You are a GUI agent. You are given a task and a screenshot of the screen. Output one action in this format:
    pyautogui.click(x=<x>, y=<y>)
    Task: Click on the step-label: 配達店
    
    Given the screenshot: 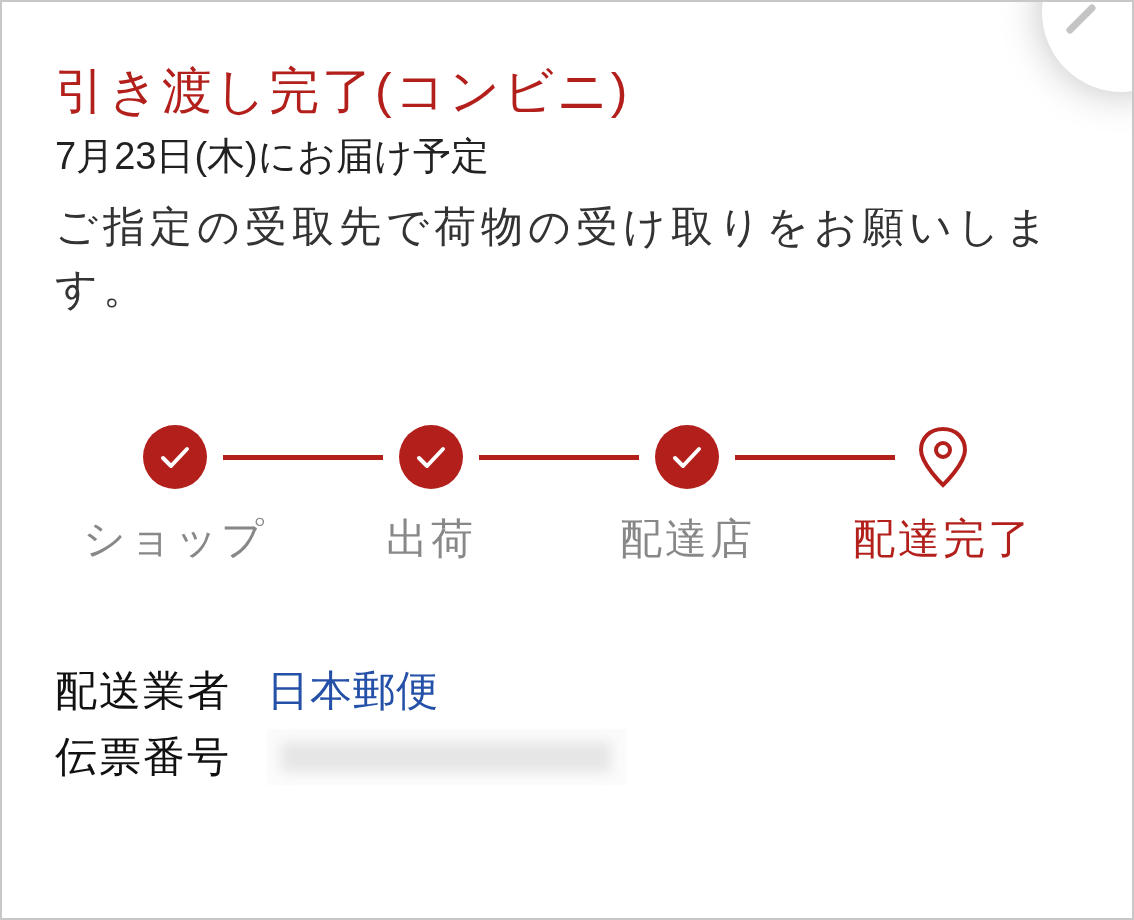 What is the action you would take?
    pyautogui.click(x=687, y=539)
    